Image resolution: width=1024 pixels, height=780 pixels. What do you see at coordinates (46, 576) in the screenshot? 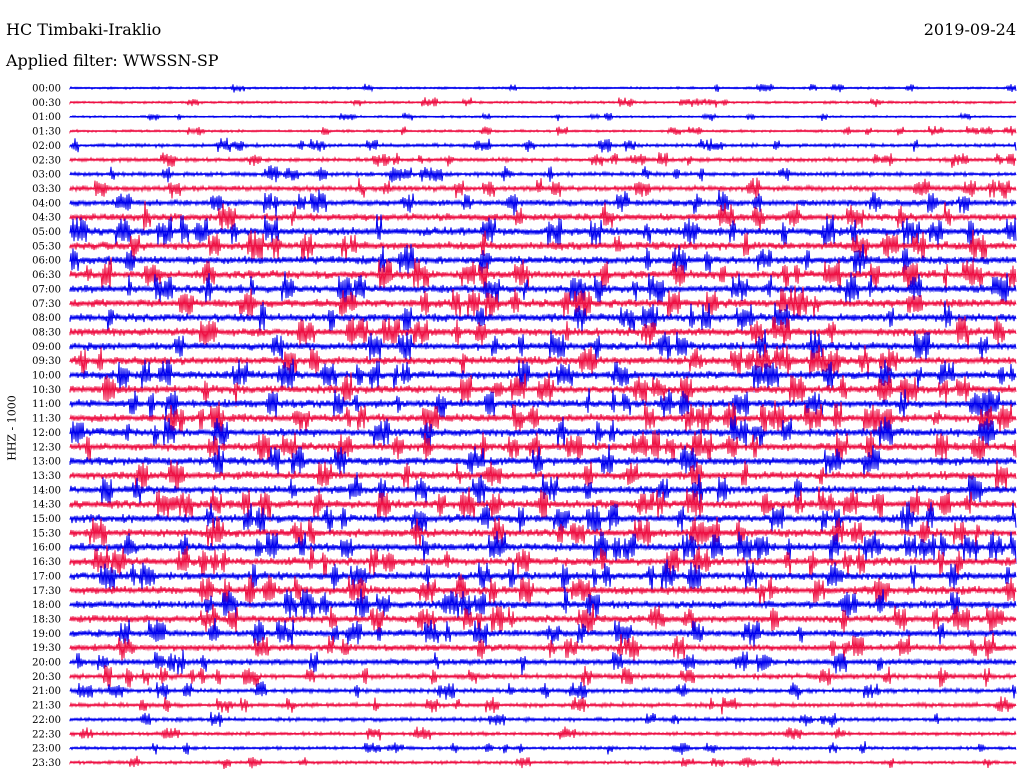
I see `row-time-label: 17:00` at bounding box center [46, 576].